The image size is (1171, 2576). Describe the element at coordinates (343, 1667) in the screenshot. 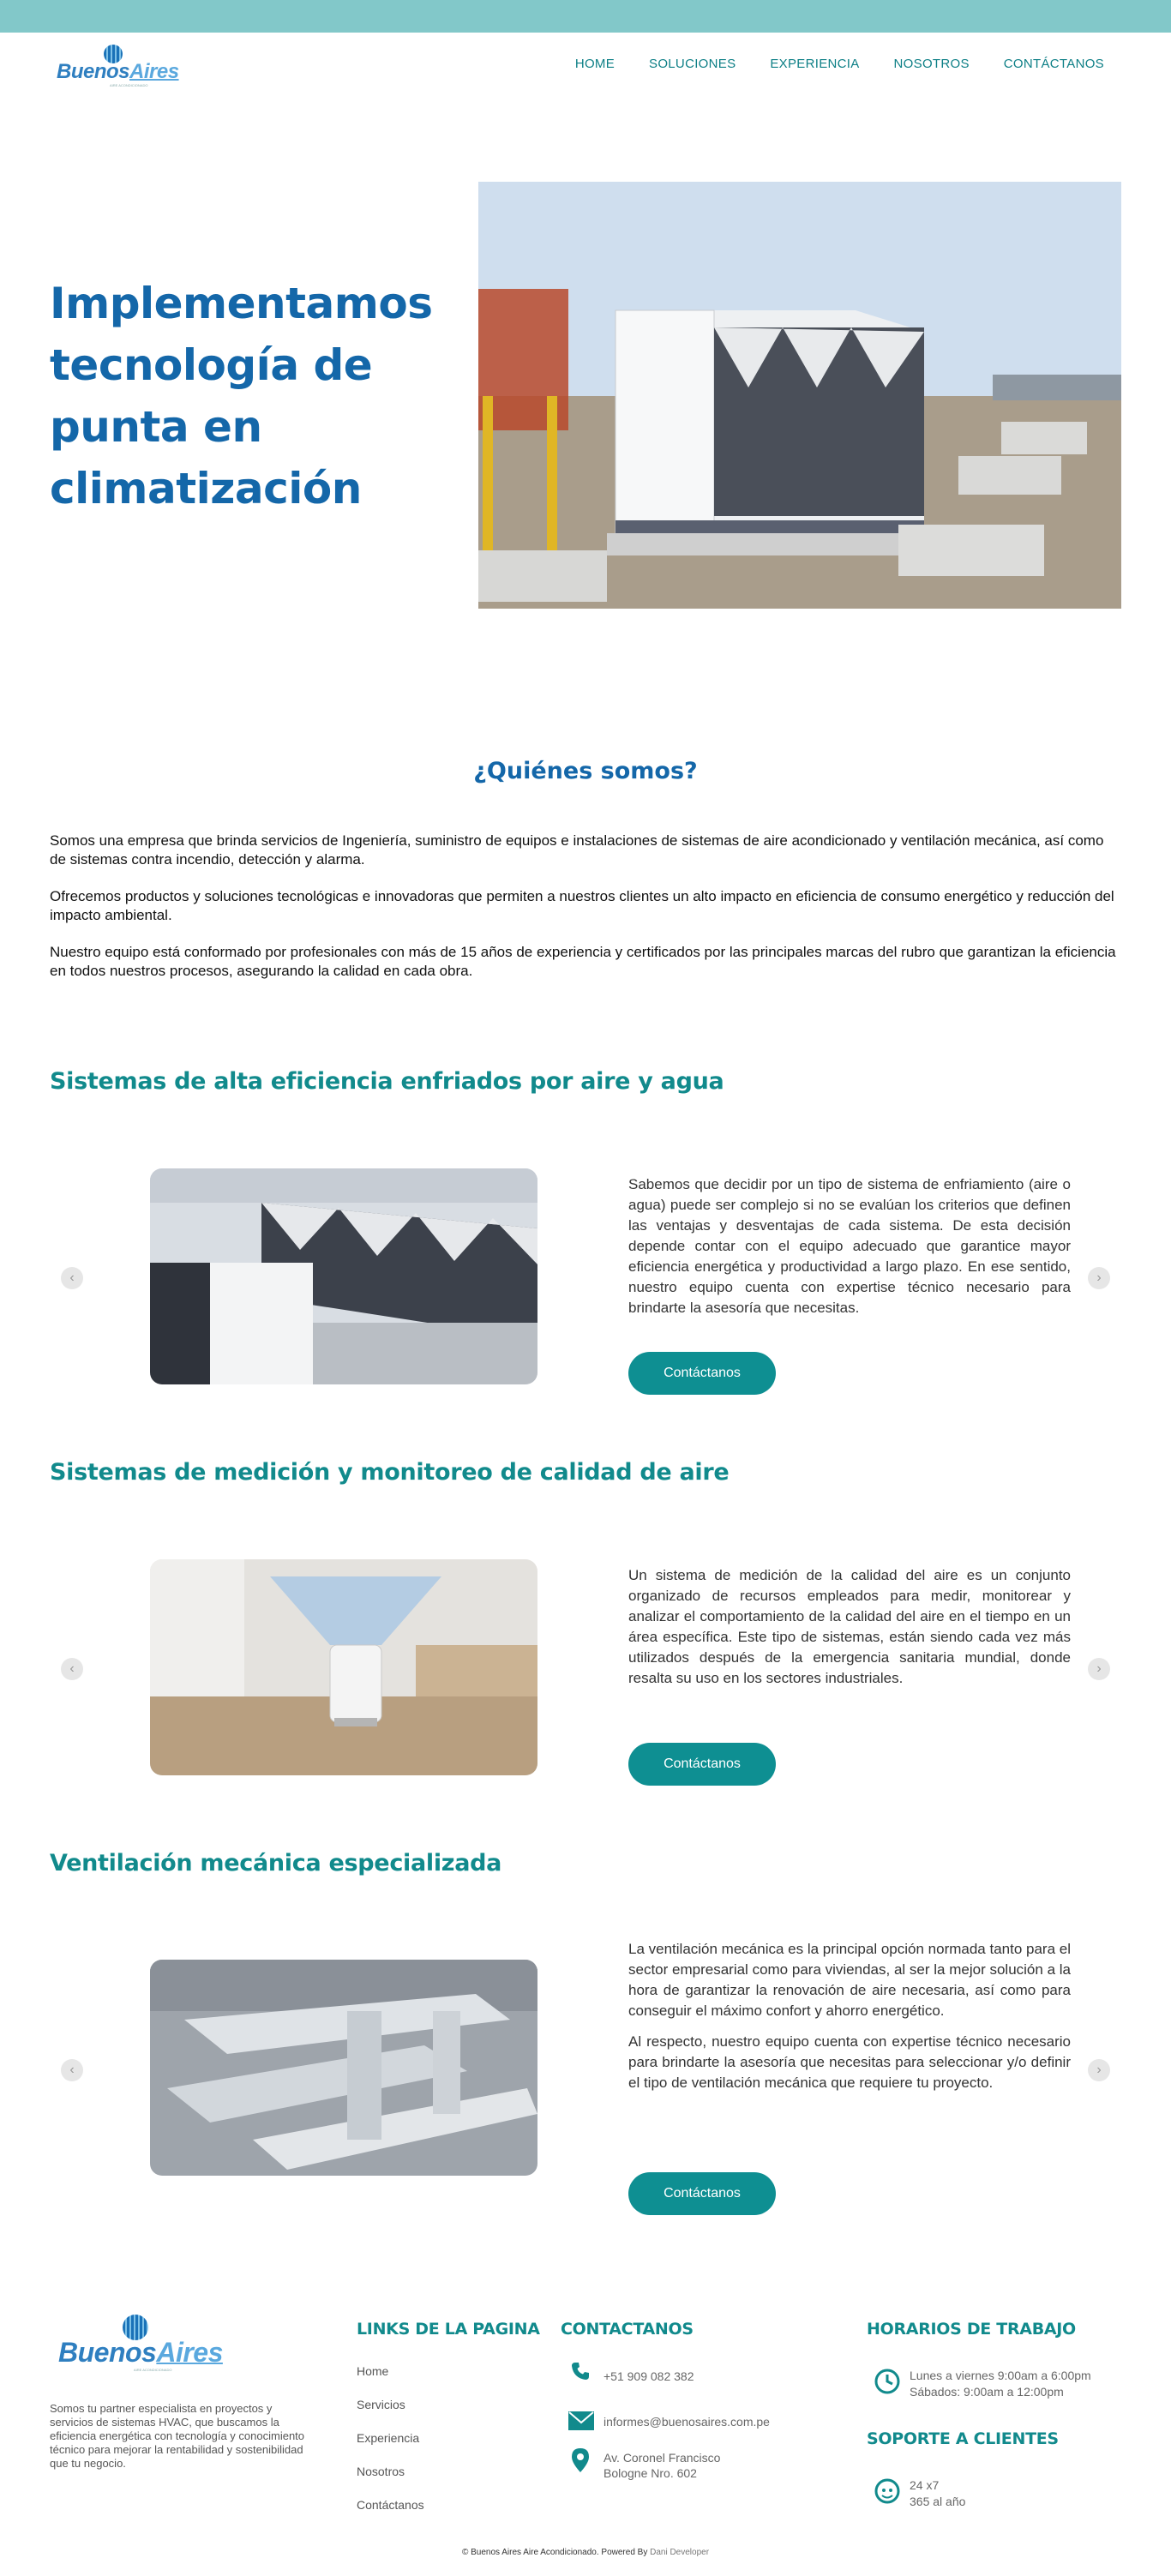

I see `air-purifier-image` at that location.